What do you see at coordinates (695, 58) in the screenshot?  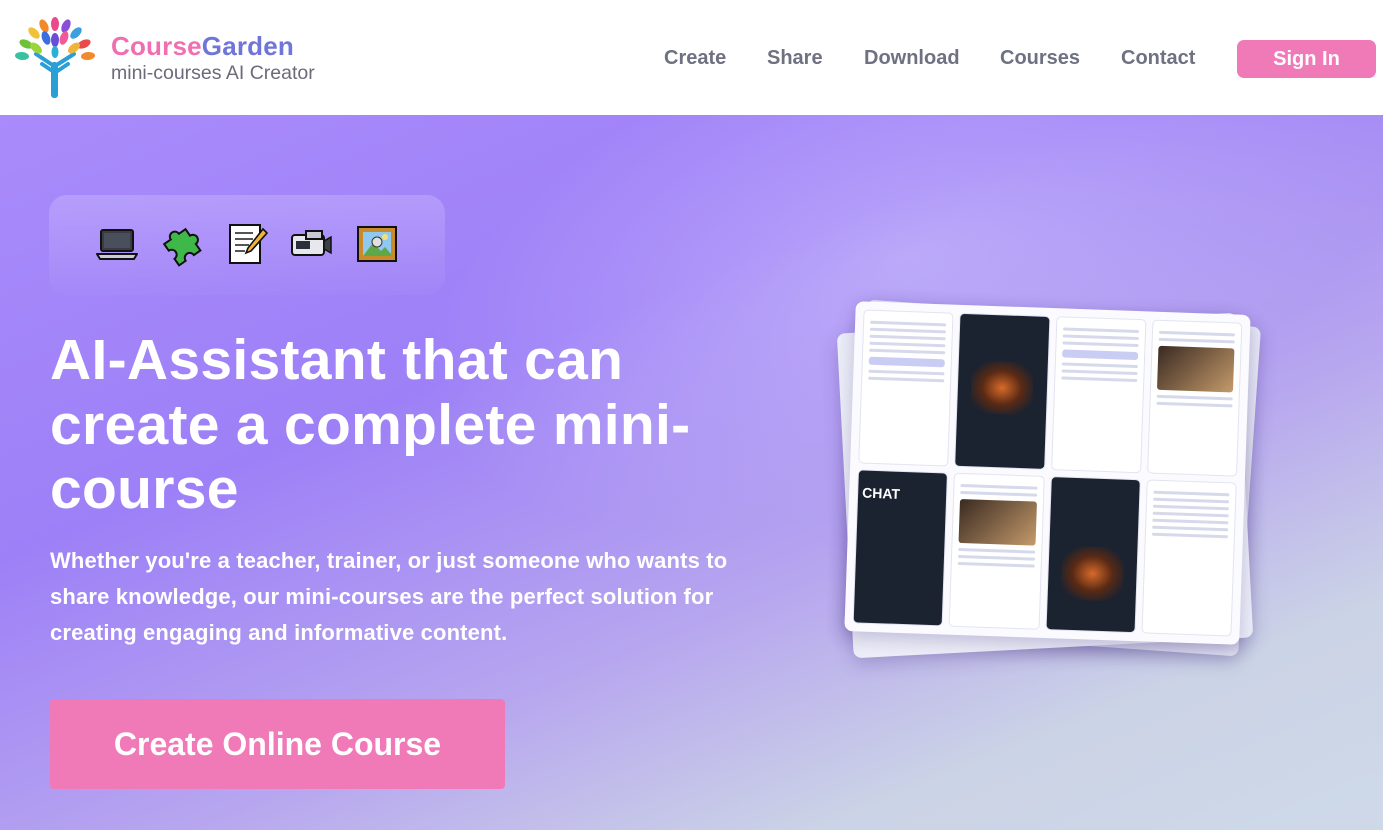 I see `nav-create: Create` at bounding box center [695, 58].